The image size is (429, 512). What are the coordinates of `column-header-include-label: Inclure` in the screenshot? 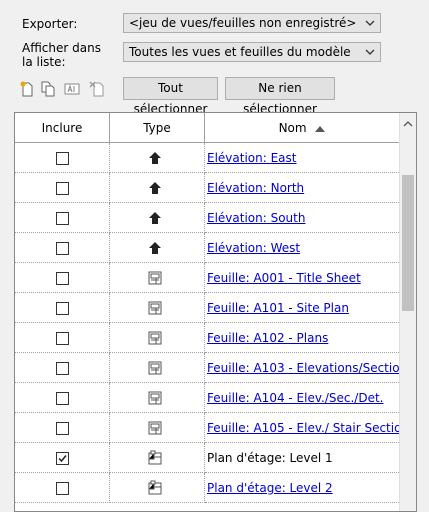 It's located at (62, 128).